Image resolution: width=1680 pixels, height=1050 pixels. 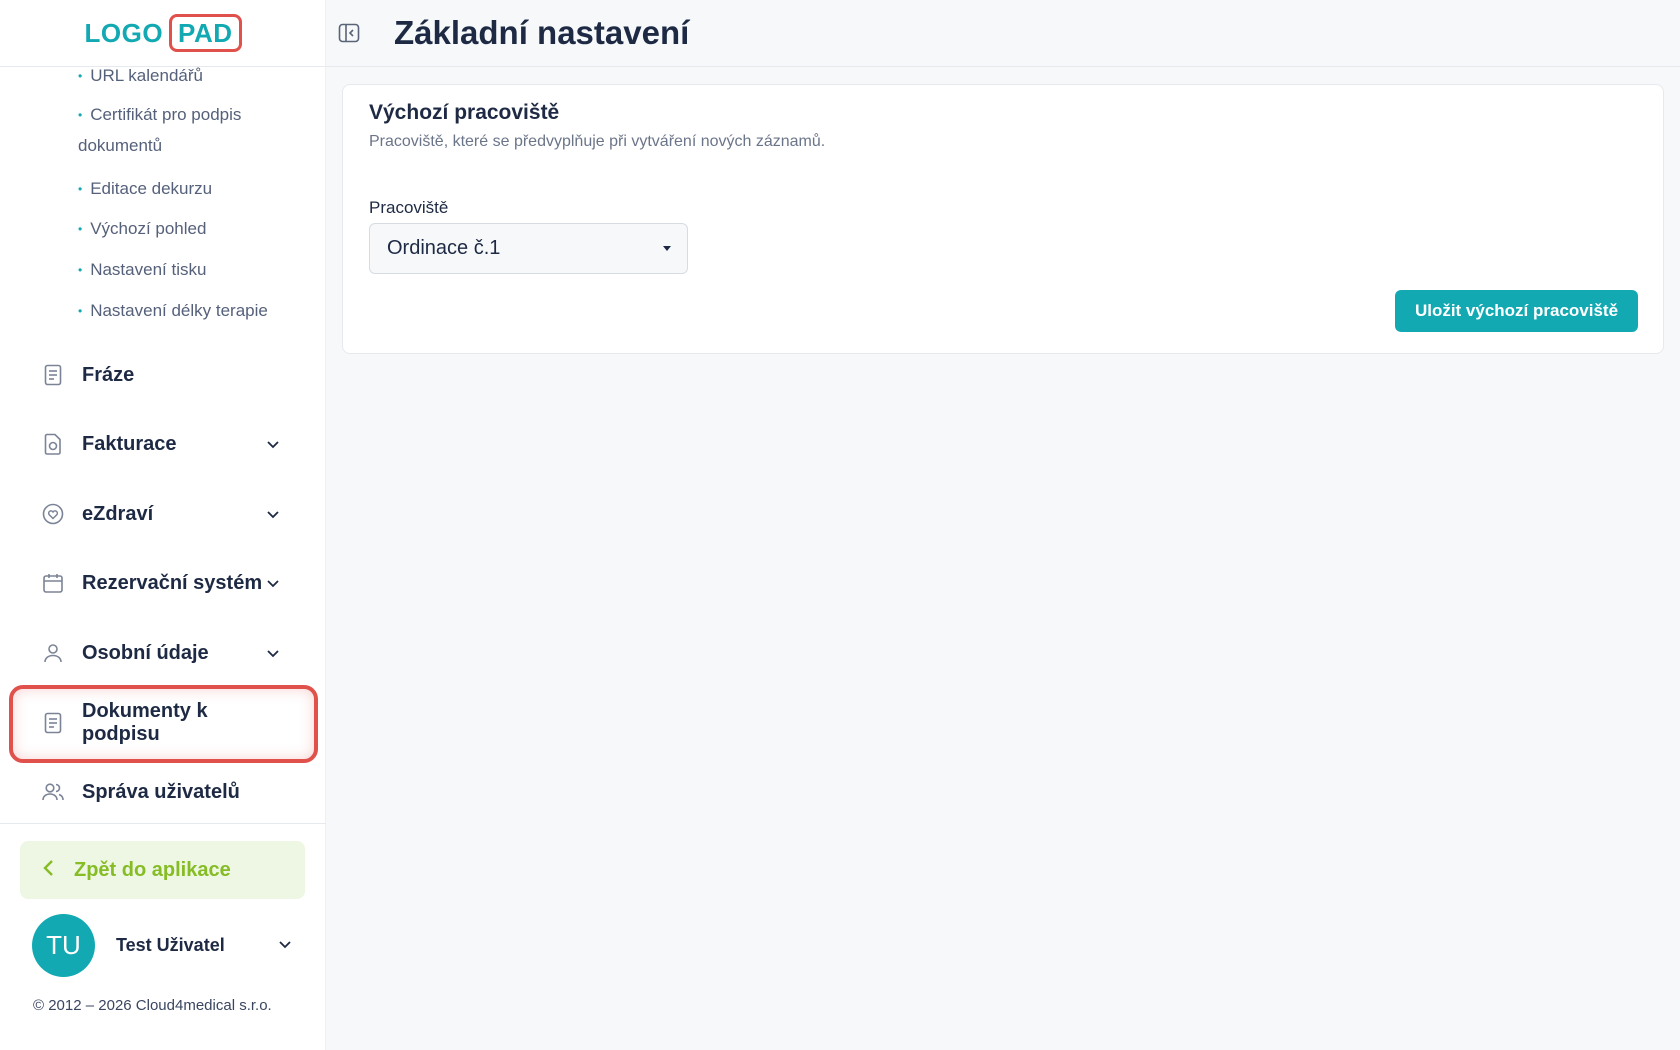 I want to click on workplace-field-label: Pracoviště, so click(x=409, y=207).